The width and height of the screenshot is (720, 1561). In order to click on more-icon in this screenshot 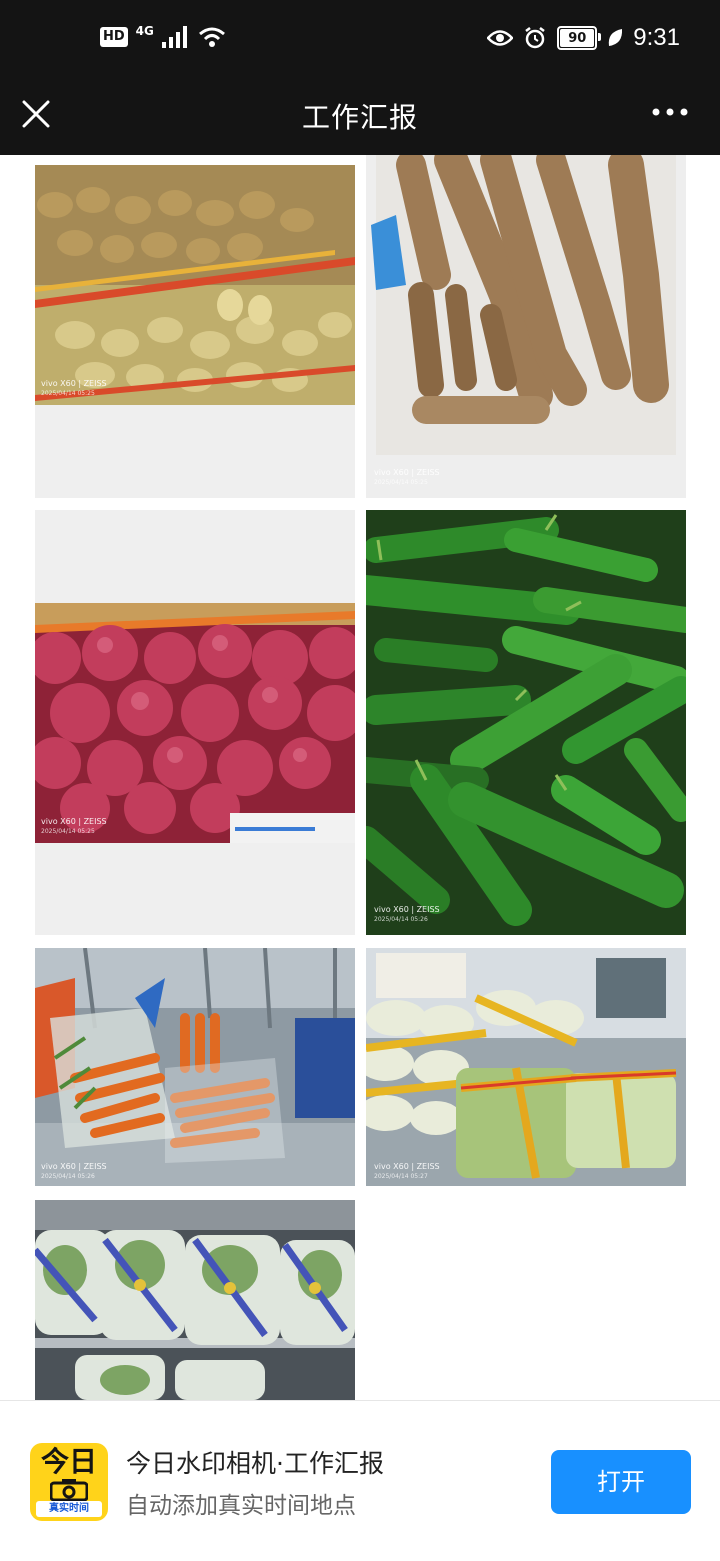, I will do `click(670, 112)`.